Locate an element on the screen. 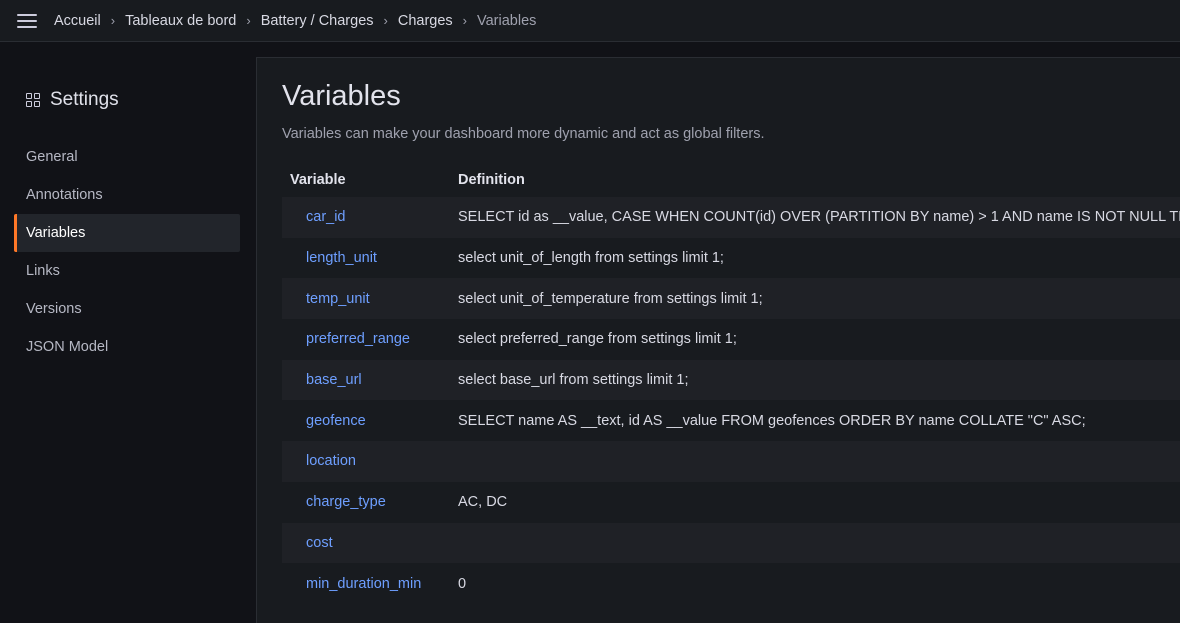  variable-definition: select base_url from settings limit 1; is located at coordinates (573, 380).